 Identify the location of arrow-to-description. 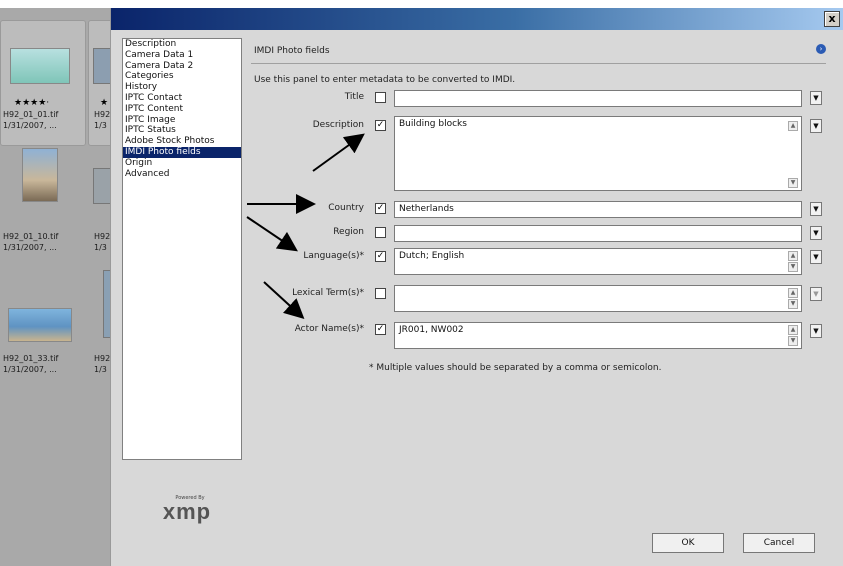
(338, 152).